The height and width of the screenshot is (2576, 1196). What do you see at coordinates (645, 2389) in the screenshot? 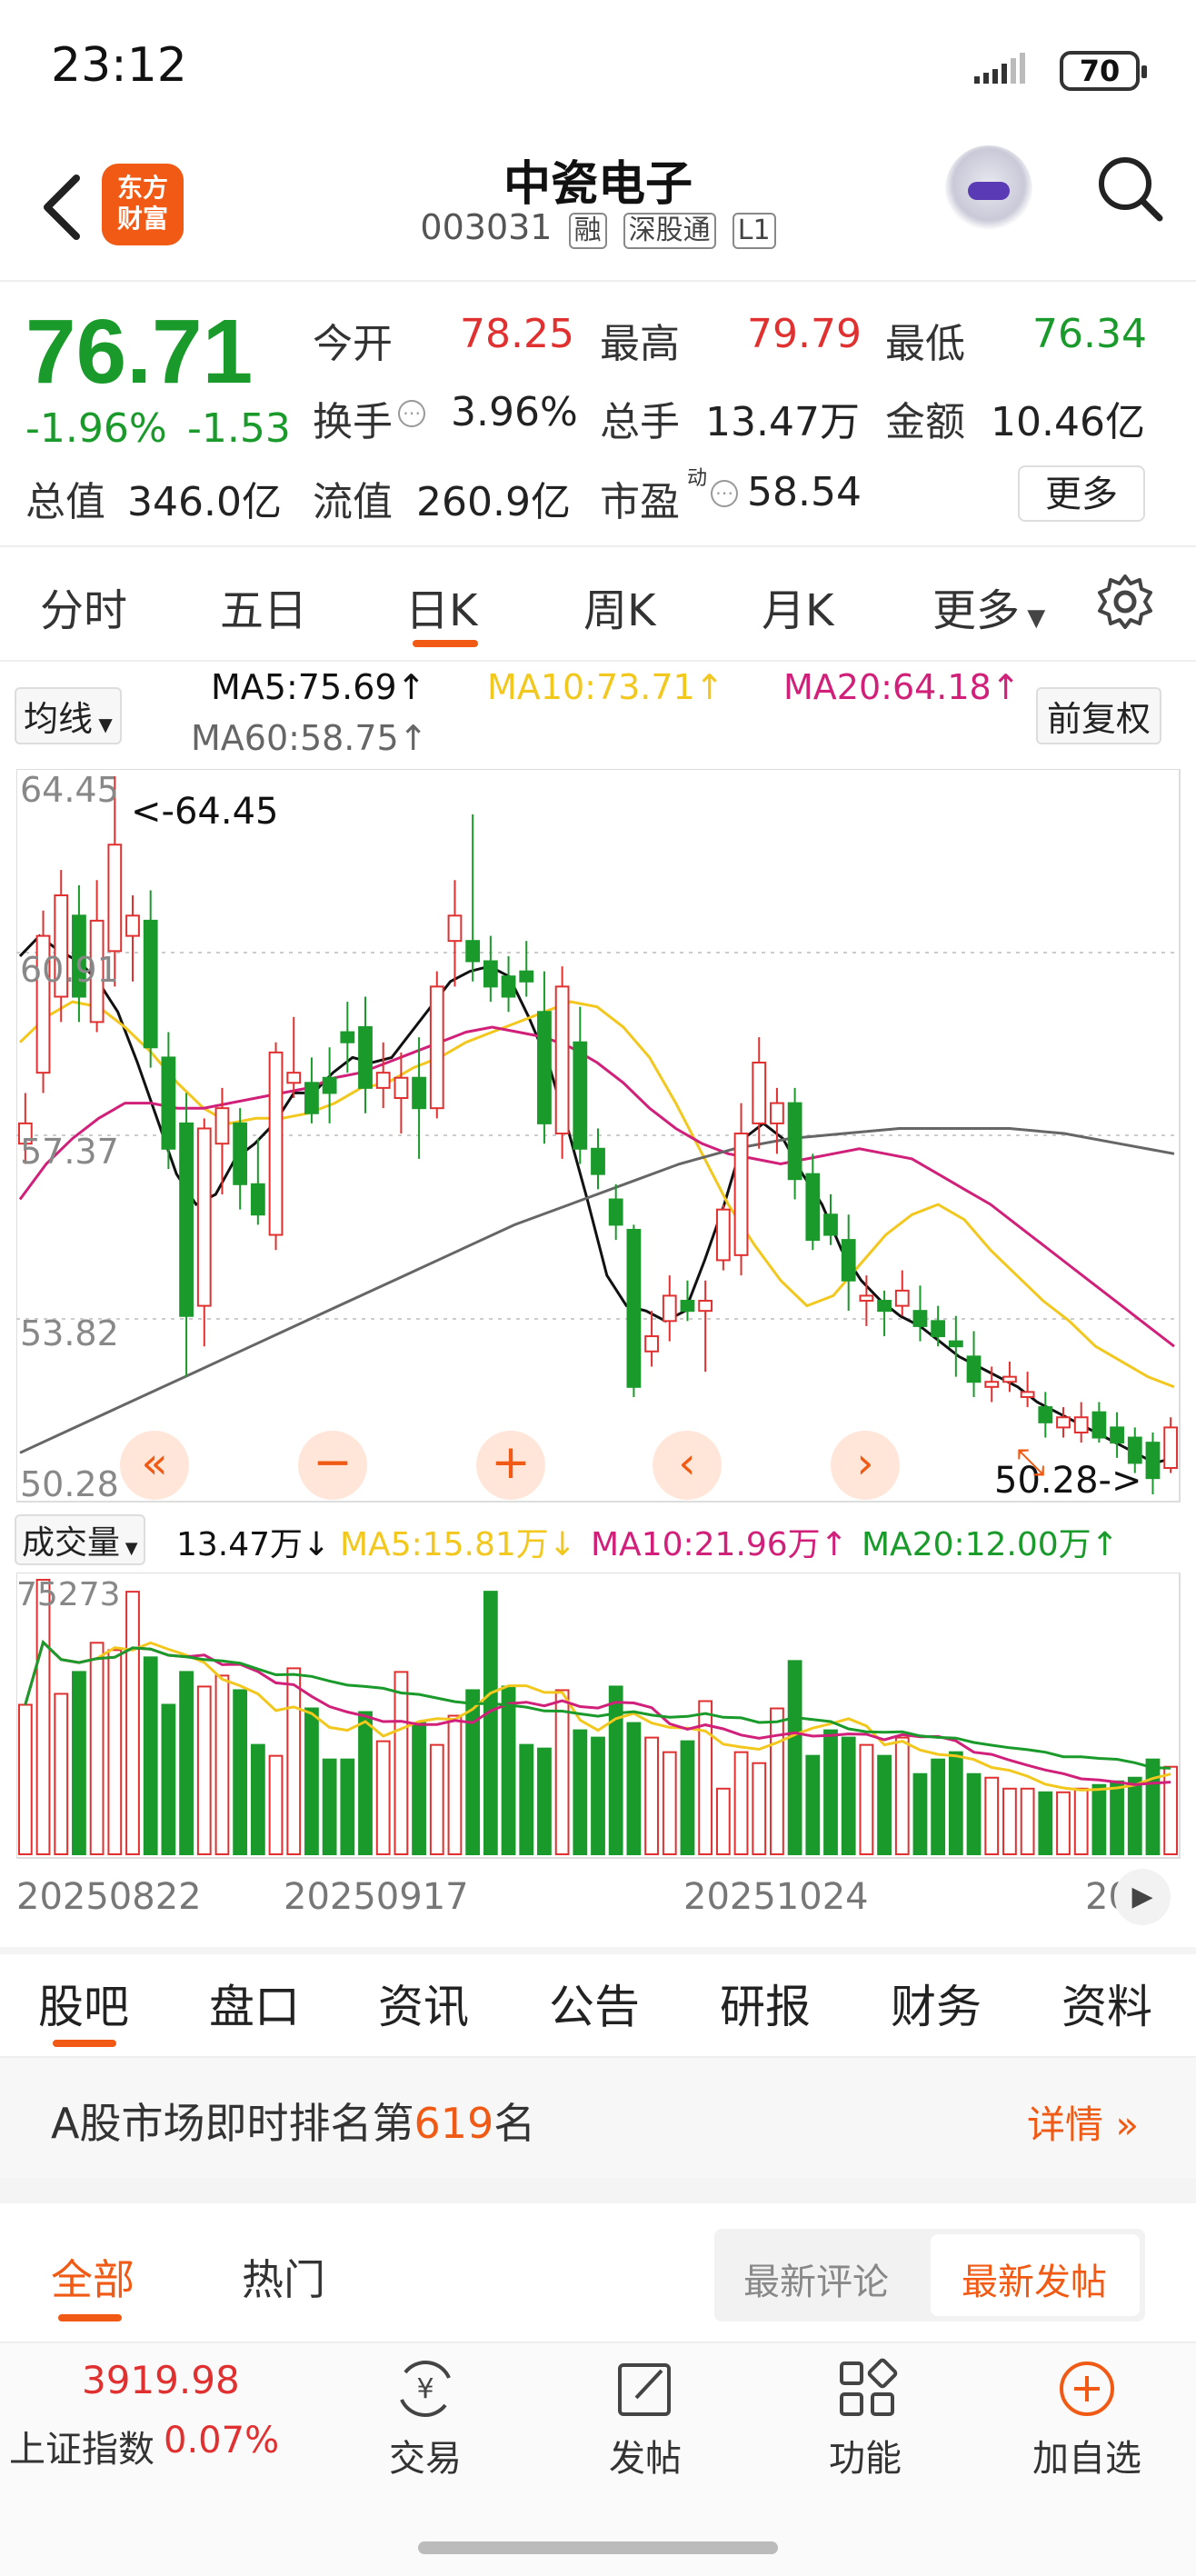
I see `post-edit-icon` at bounding box center [645, 2389].